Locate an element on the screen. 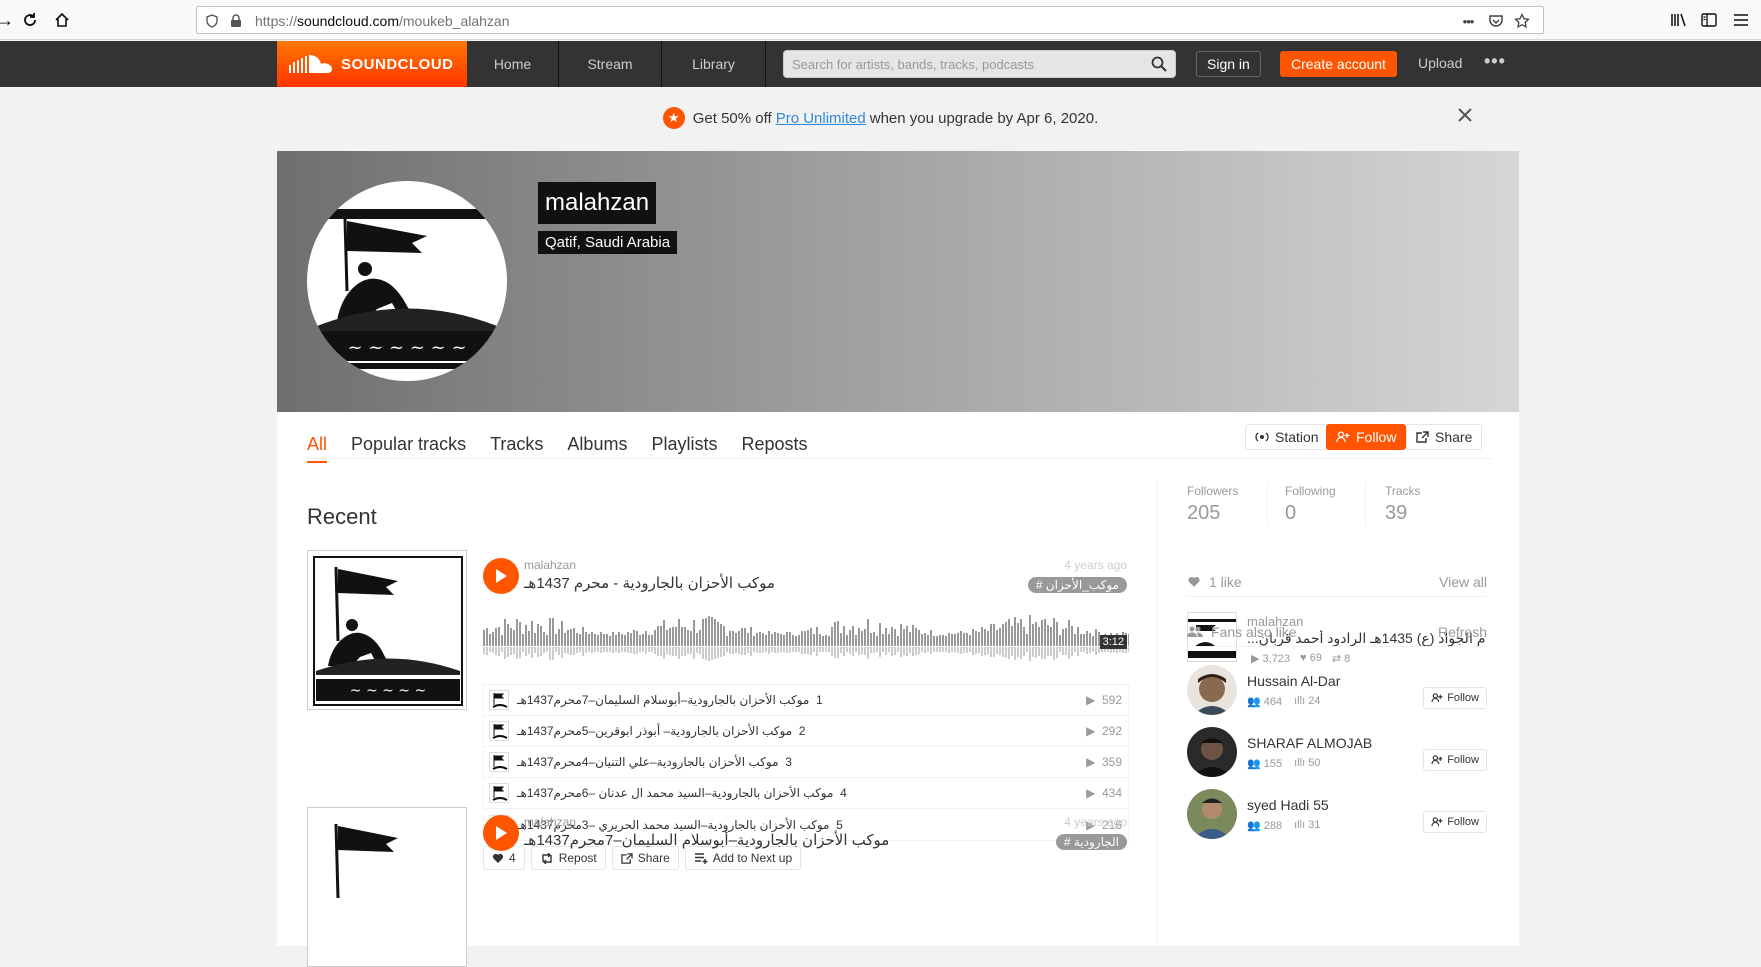 Image resolution: width=1761 pixels, height=967 pixels. track-tag: # الجارودية is located at coordinates (1091, 842).